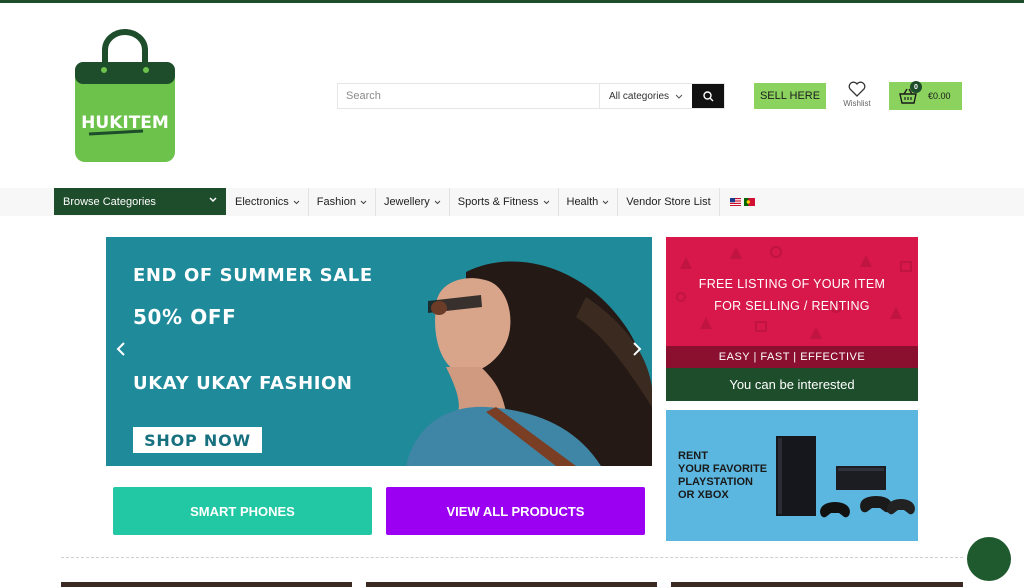  Describe the element at coordinates (498, 202) in the screenshot. I see `nav-item-label: Sports & Fitness` at that location.